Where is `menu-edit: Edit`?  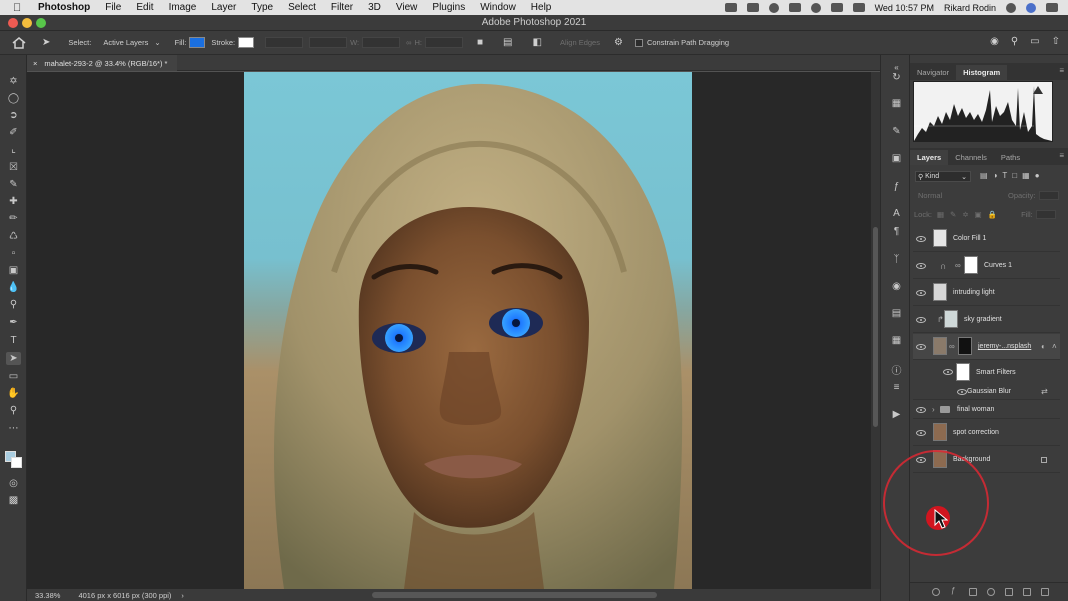 menu-edit: Edit is located at coordinates (144, 7).